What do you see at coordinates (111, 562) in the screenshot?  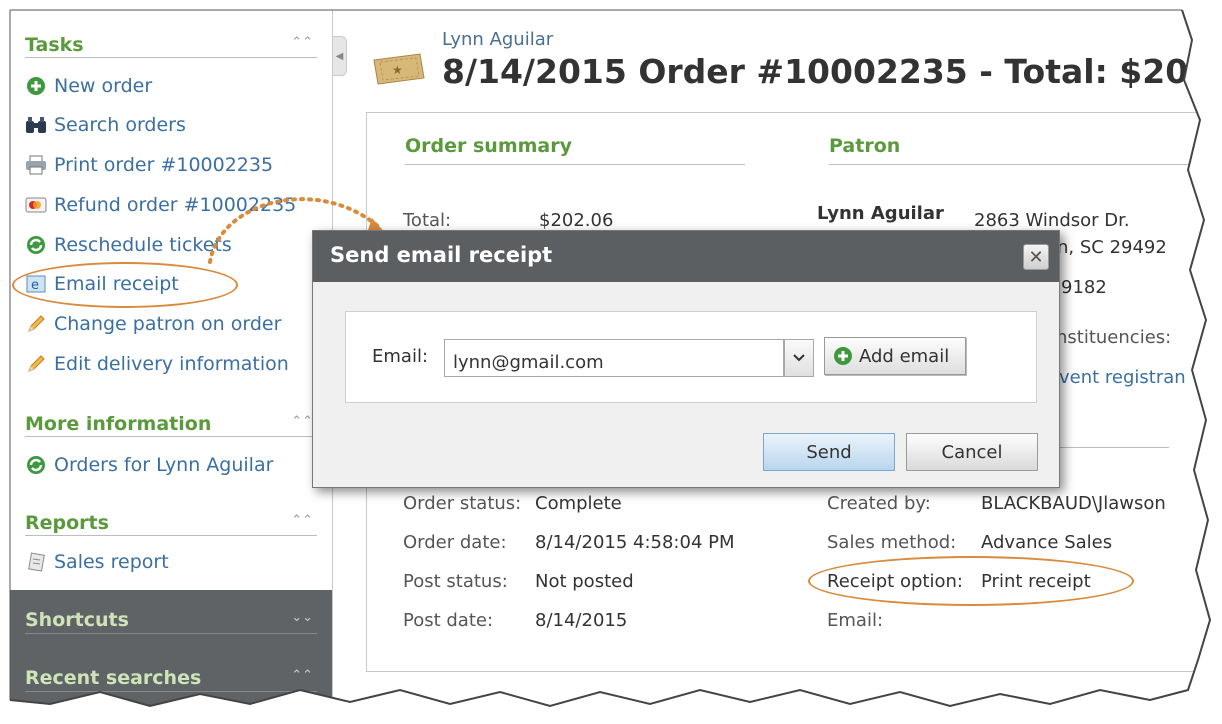 I see `sidebar-item-label: Sales report` at bounding box center [111, 562].